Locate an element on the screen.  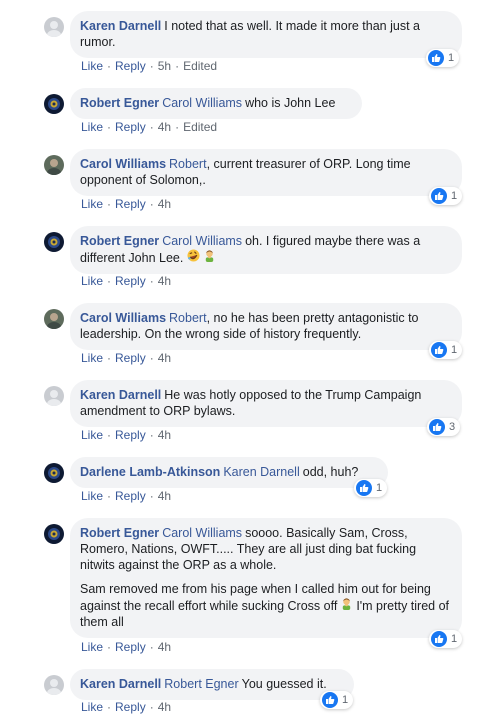
reaction-count: 3 is located at coordinates (444, 427).